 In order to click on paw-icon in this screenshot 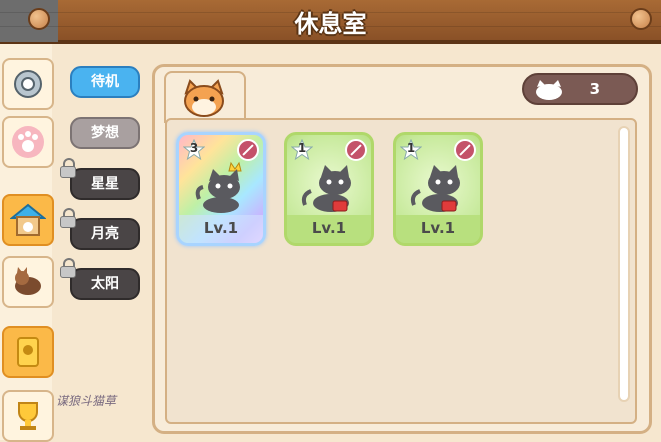, I will do `click(28, 142)`.